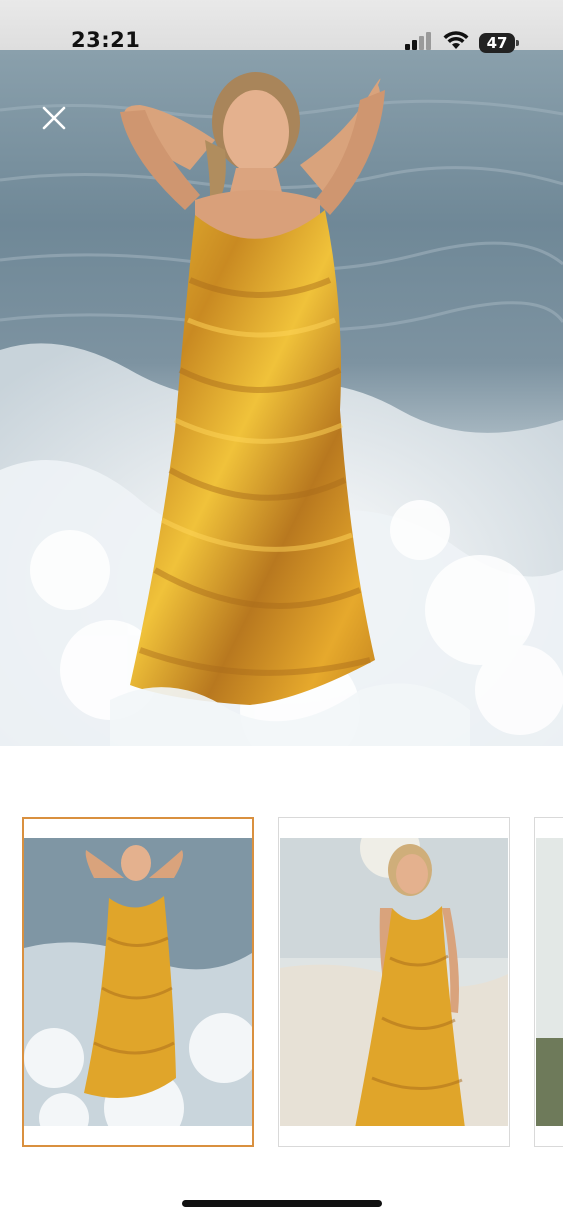  Describe the element at coordinates (281, 26) in the screenshot. I see `status-bar: 23:21 47` at that location.